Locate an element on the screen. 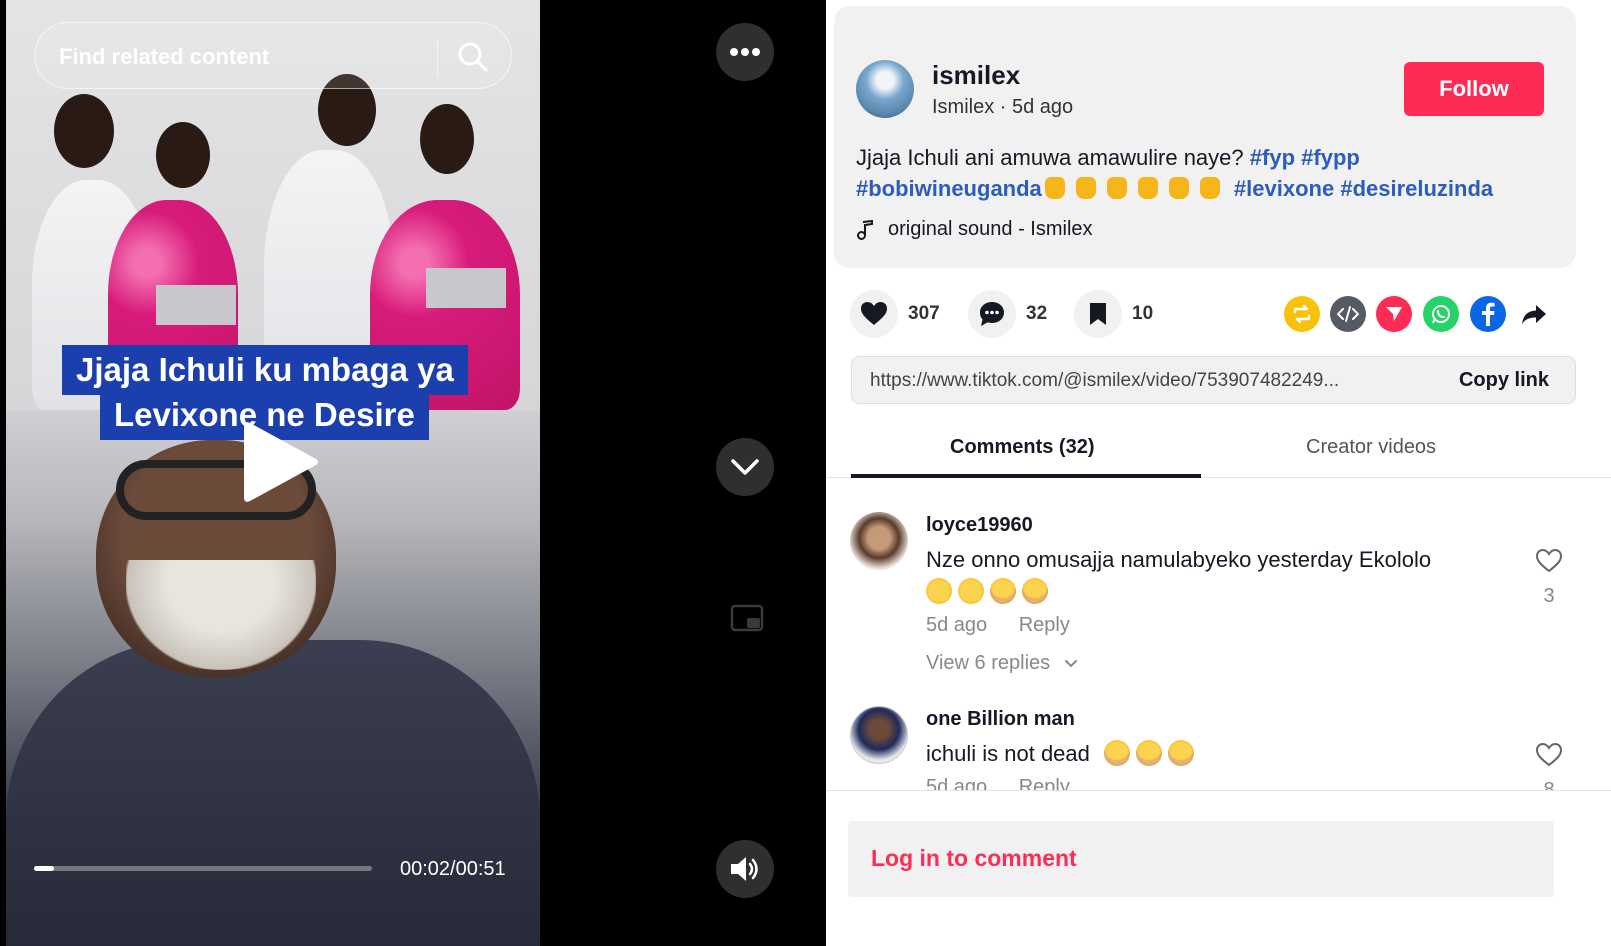 The width and height of the screenshot is (1611, 946). hashtag: #bobiwineuganda is located at coordinates (949, 188).